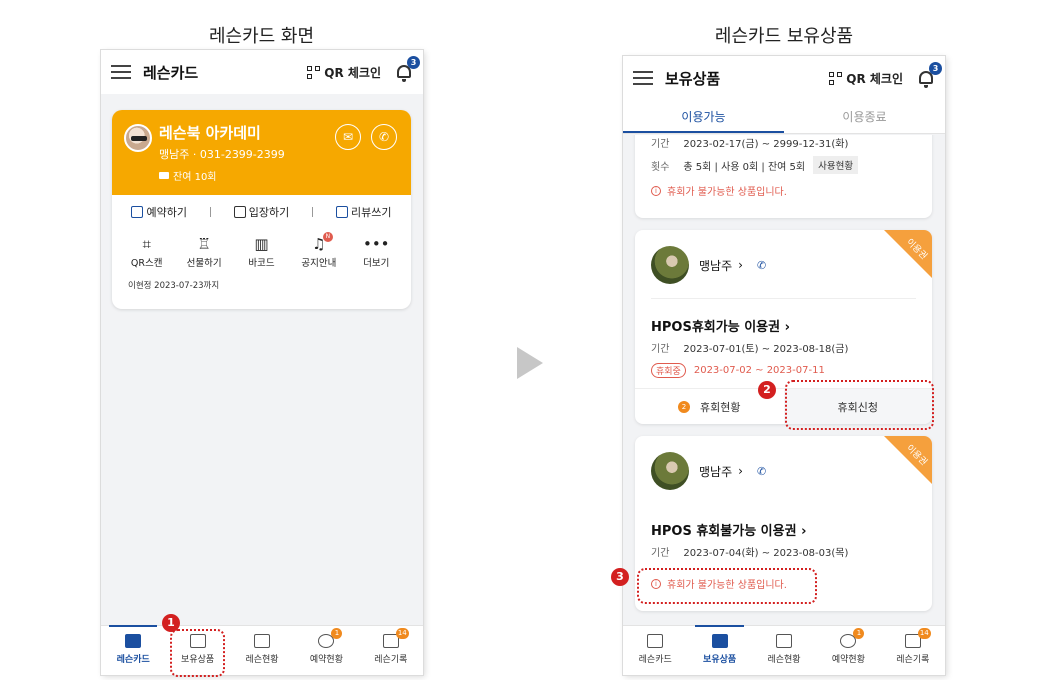  What do you see at coordinates (133, 641) in the screenshot?
I see `id-card-icon` at bounding box center [133, 641].